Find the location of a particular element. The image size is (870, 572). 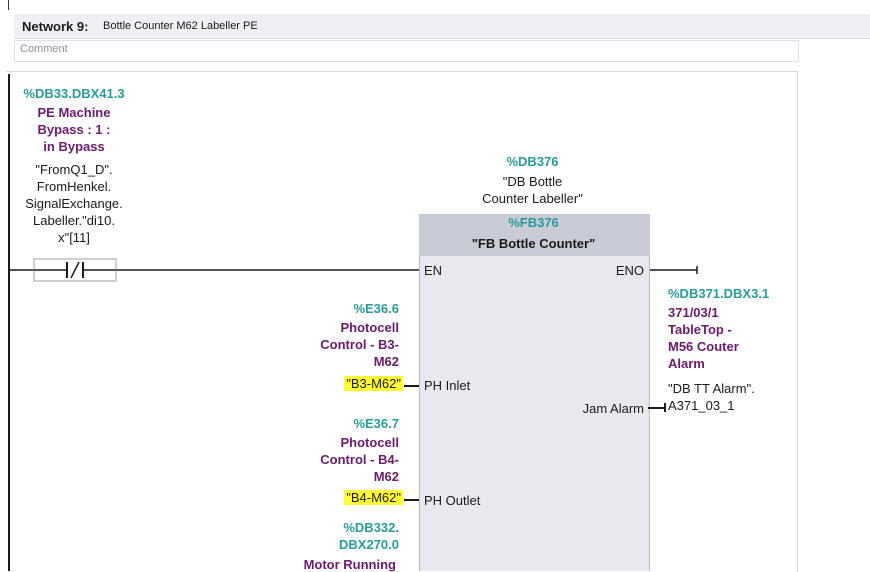

pin-en: EN is located at coordinates (433, 270).